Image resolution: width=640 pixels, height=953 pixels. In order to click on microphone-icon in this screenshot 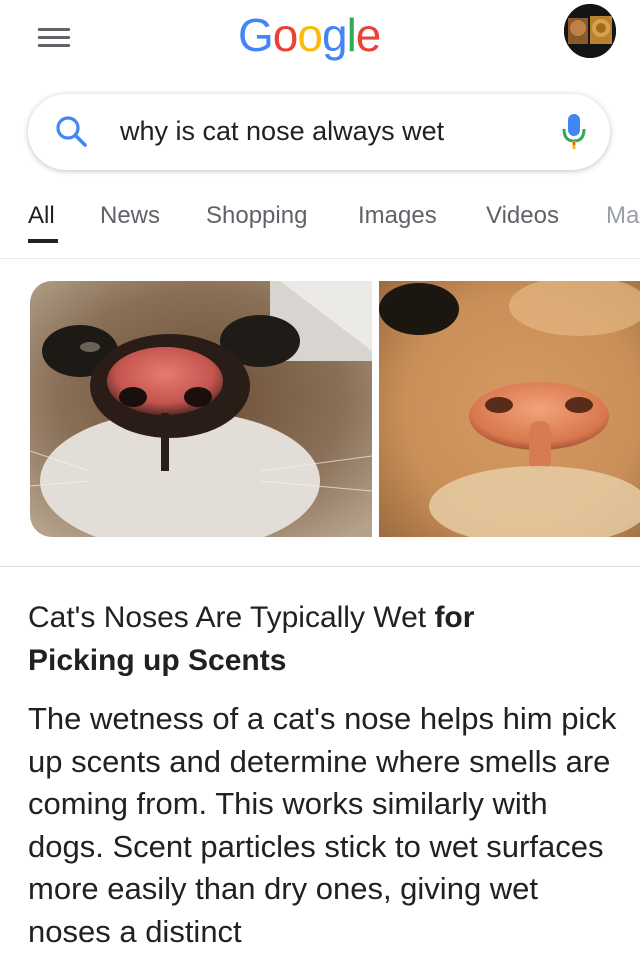, I will do `click(574, 132)`.